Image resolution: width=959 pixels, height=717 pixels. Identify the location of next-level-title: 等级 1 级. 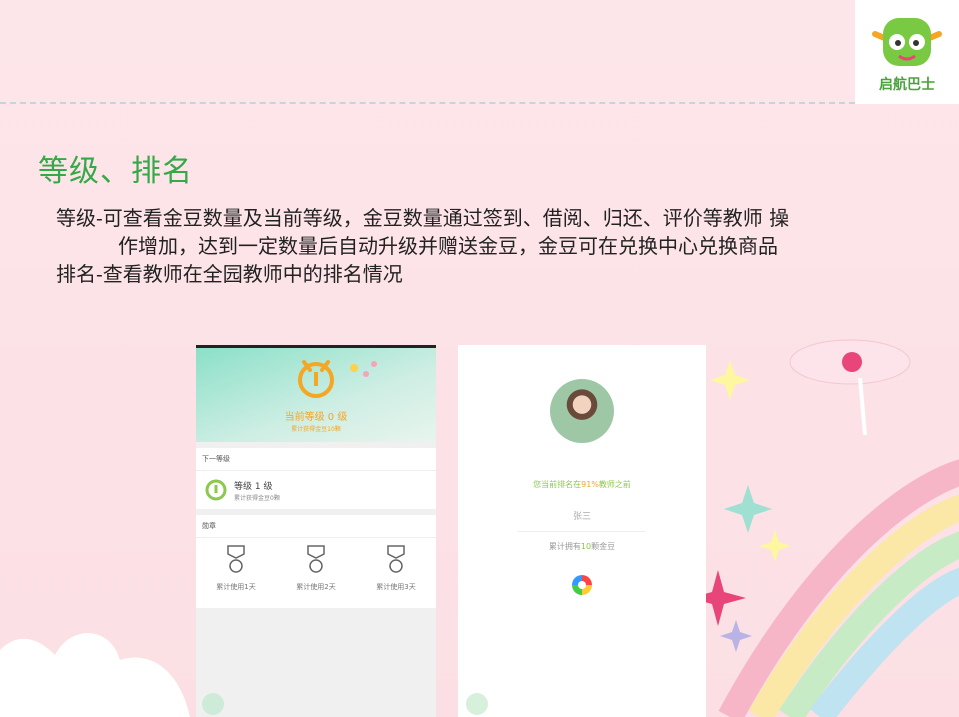
(253, 487).